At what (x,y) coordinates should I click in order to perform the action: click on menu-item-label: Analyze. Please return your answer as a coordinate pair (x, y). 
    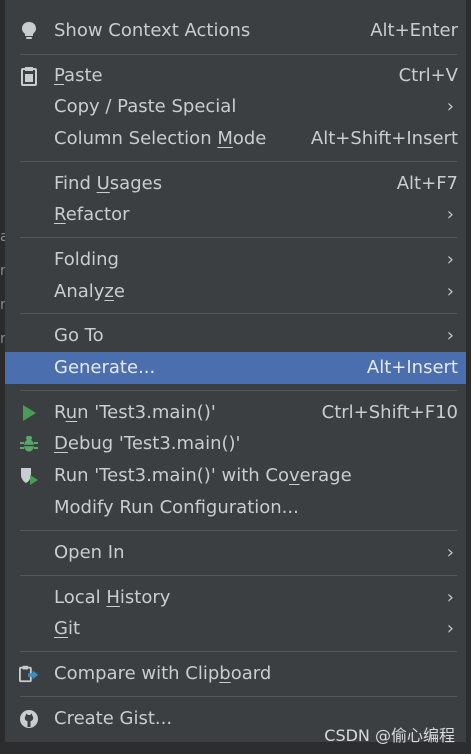
    Looking at the image, I should click on (89, 292).